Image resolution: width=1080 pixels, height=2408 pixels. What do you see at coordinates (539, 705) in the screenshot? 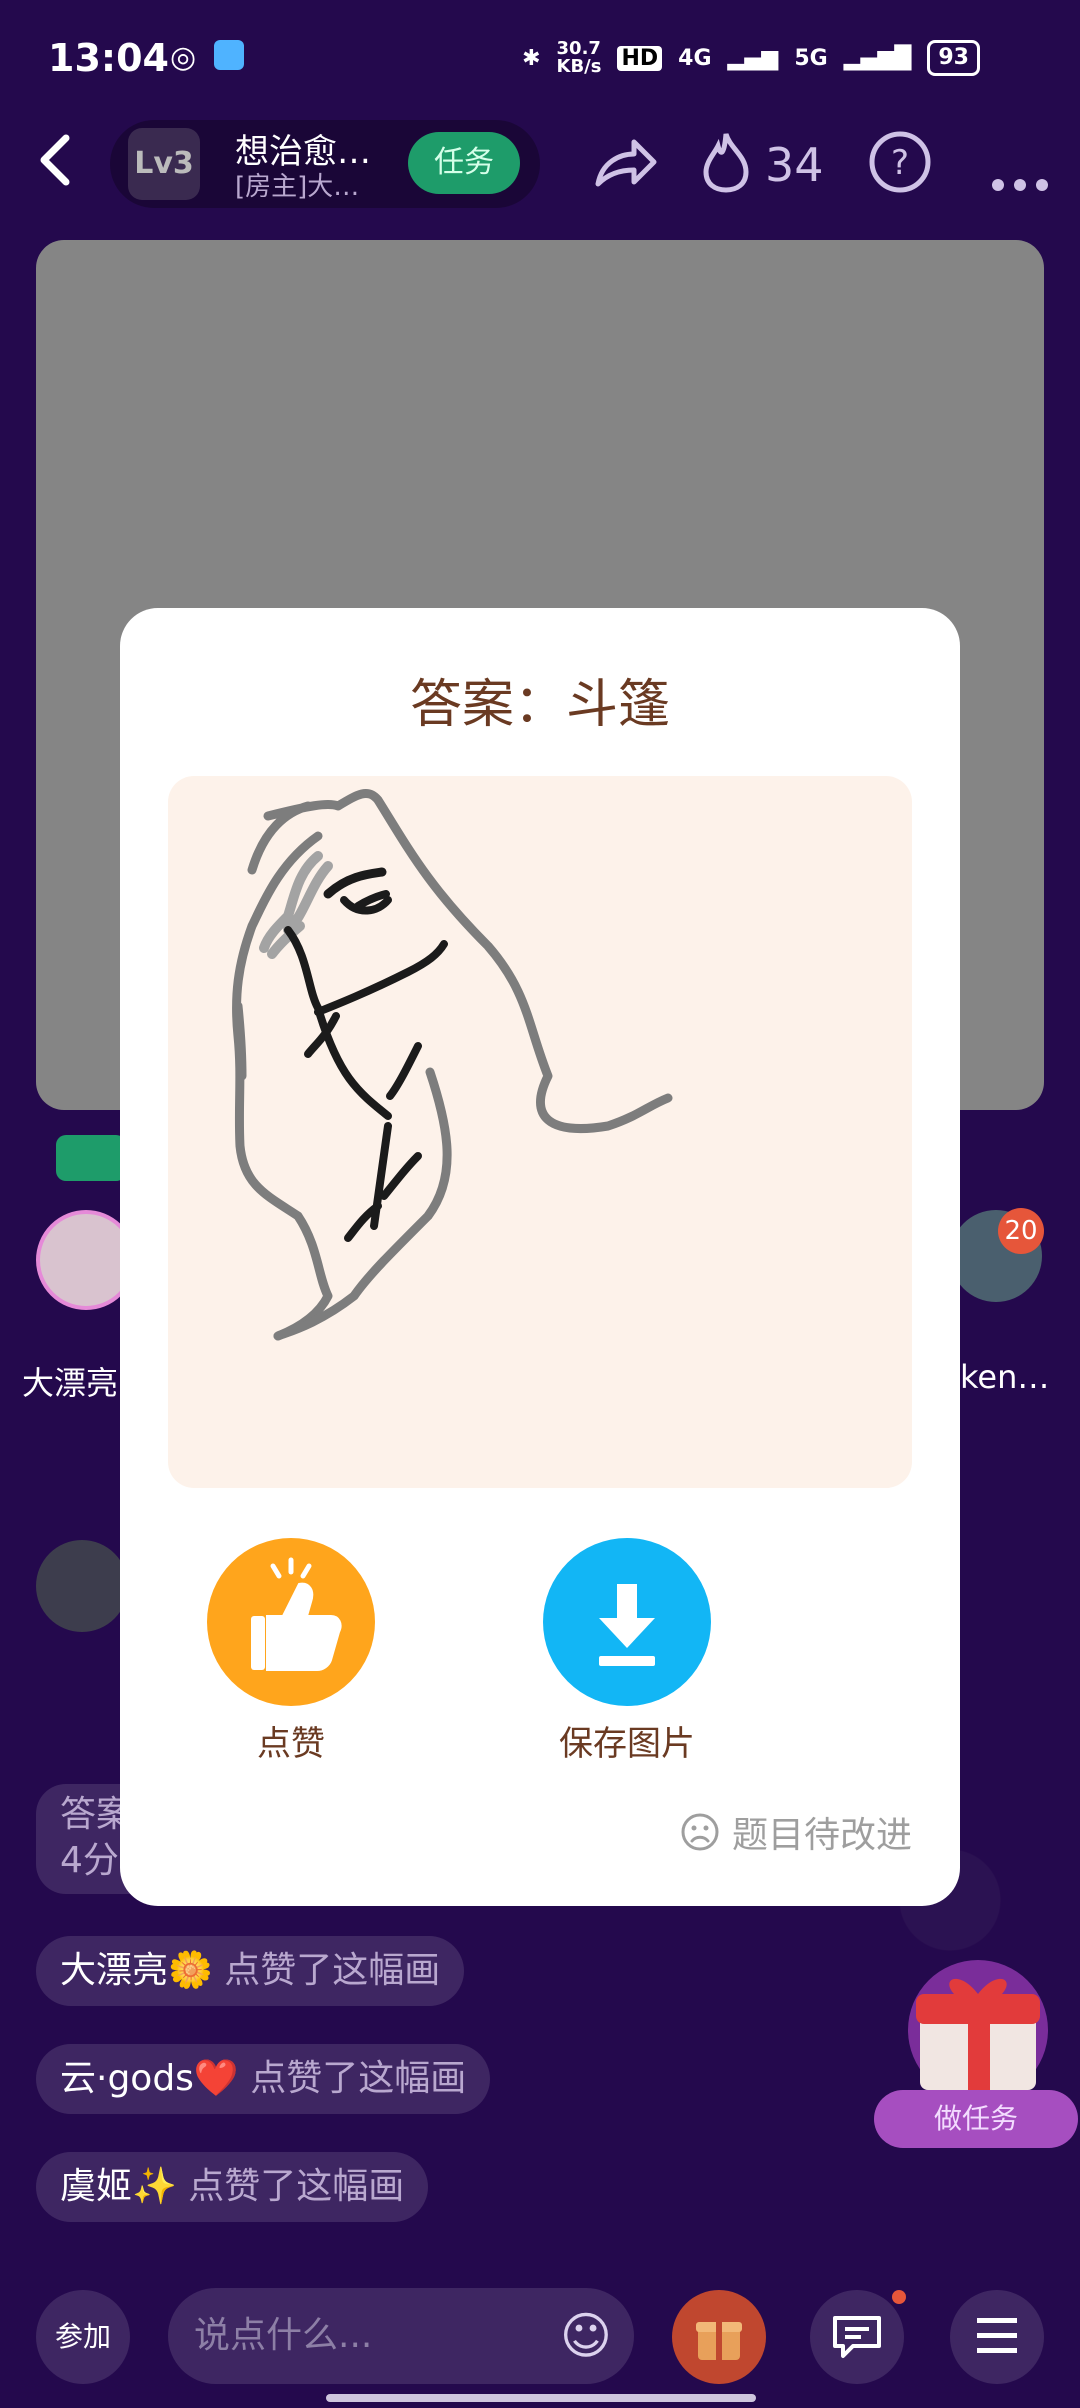
I see `answer-title: 答案：斗篷` at bounding box center [539, 705].